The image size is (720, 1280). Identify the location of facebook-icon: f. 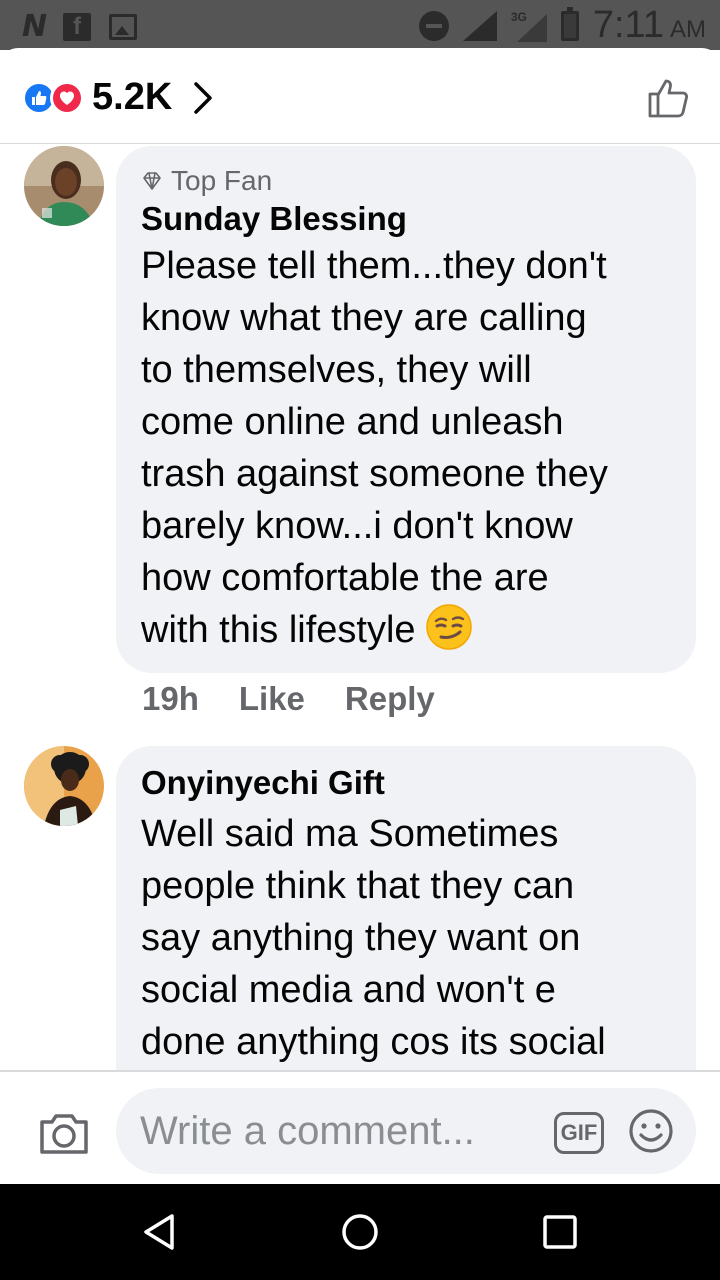
(77, 26).